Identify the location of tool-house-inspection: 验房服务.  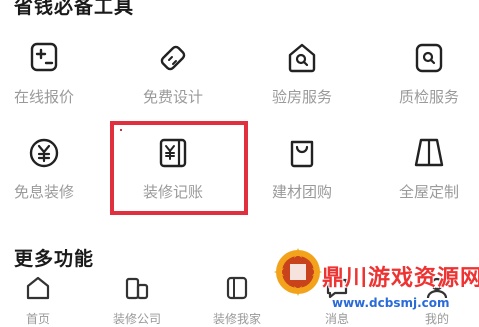
(302, 72).